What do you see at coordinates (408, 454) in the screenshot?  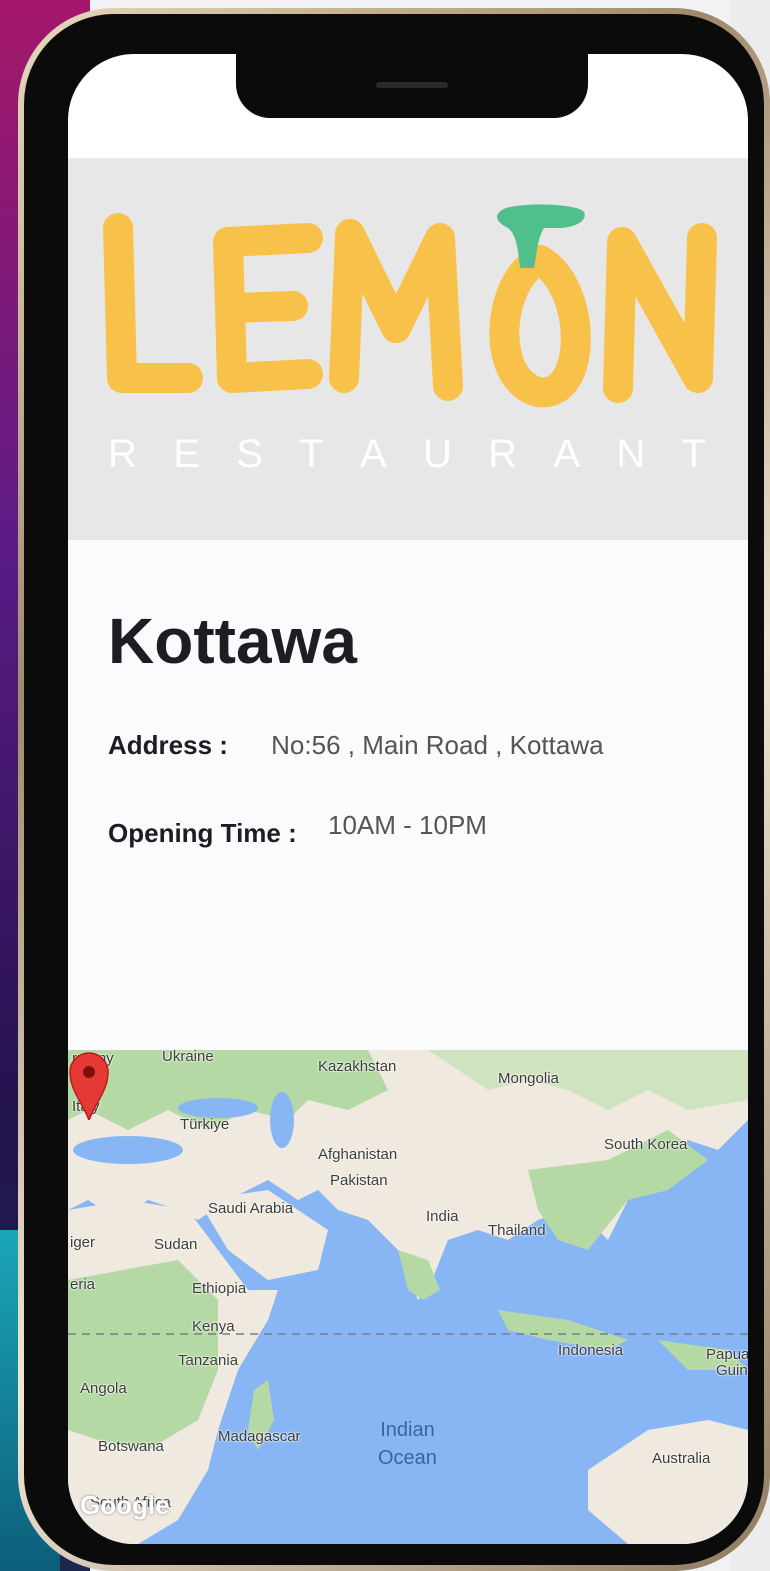 I see `tagline-restaurant: R E S T A U R A N T` at bounding box center [408, 454].